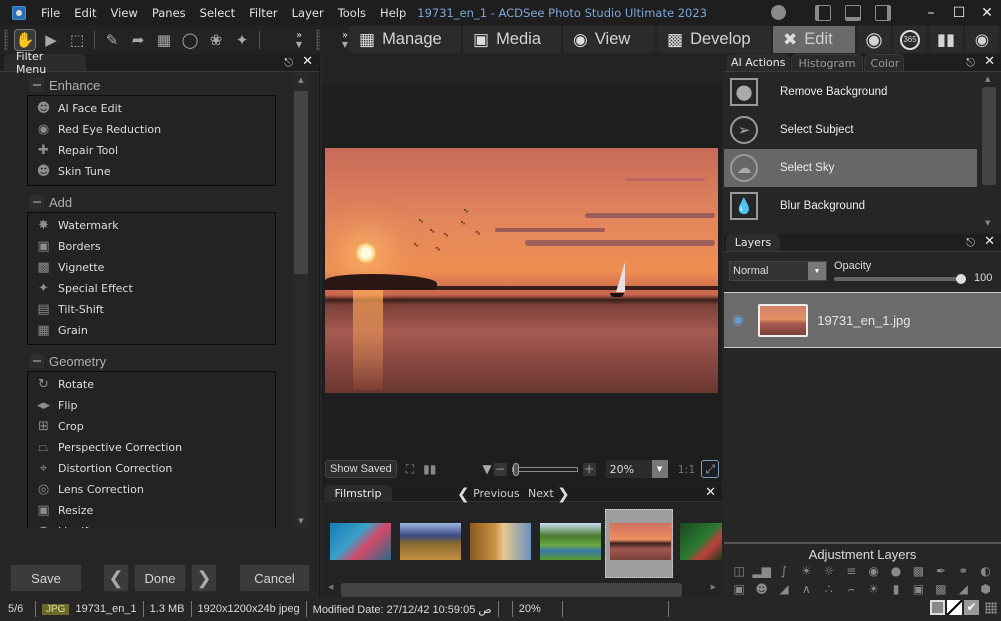 This screenshot has height=621, width=1001. I want to click on tab-layers: Layers, so click(753, 242).